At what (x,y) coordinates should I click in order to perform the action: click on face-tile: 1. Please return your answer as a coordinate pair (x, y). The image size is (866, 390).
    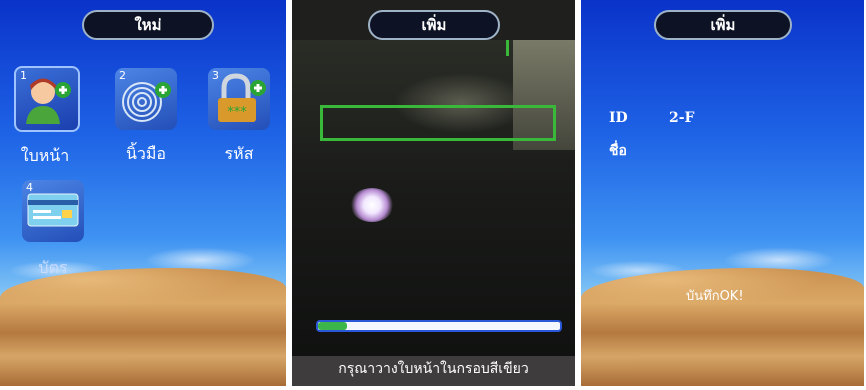
    Looking at the image, I should click on (47, 99).